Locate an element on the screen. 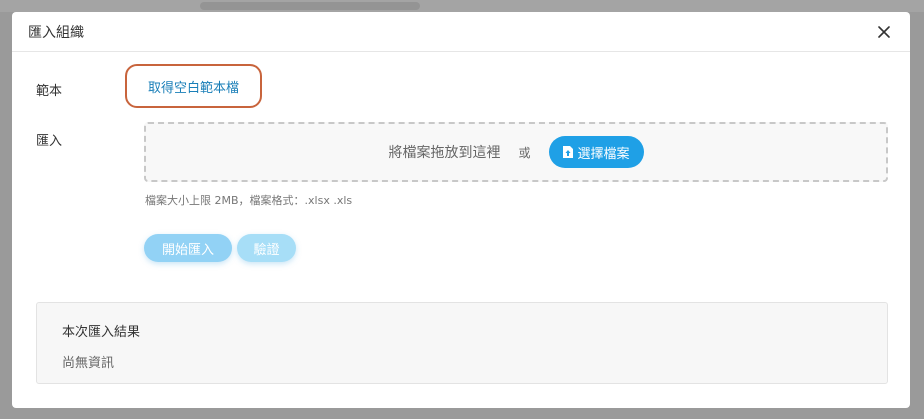 The image size is (924, 419). close-icon is located at coordinates (884, 31).